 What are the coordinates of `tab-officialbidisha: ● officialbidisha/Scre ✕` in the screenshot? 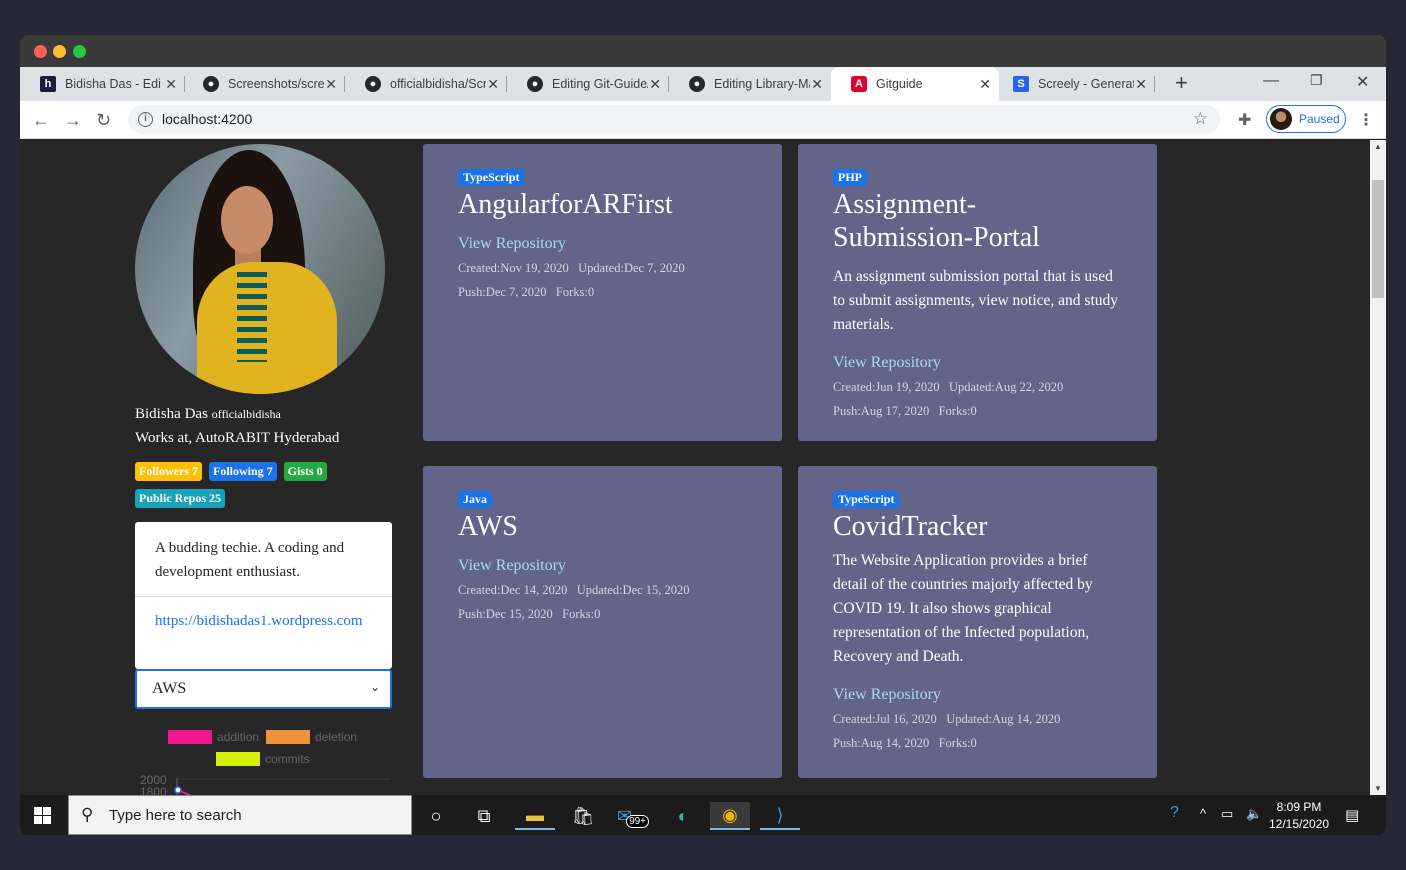 It's located at (426, 84).